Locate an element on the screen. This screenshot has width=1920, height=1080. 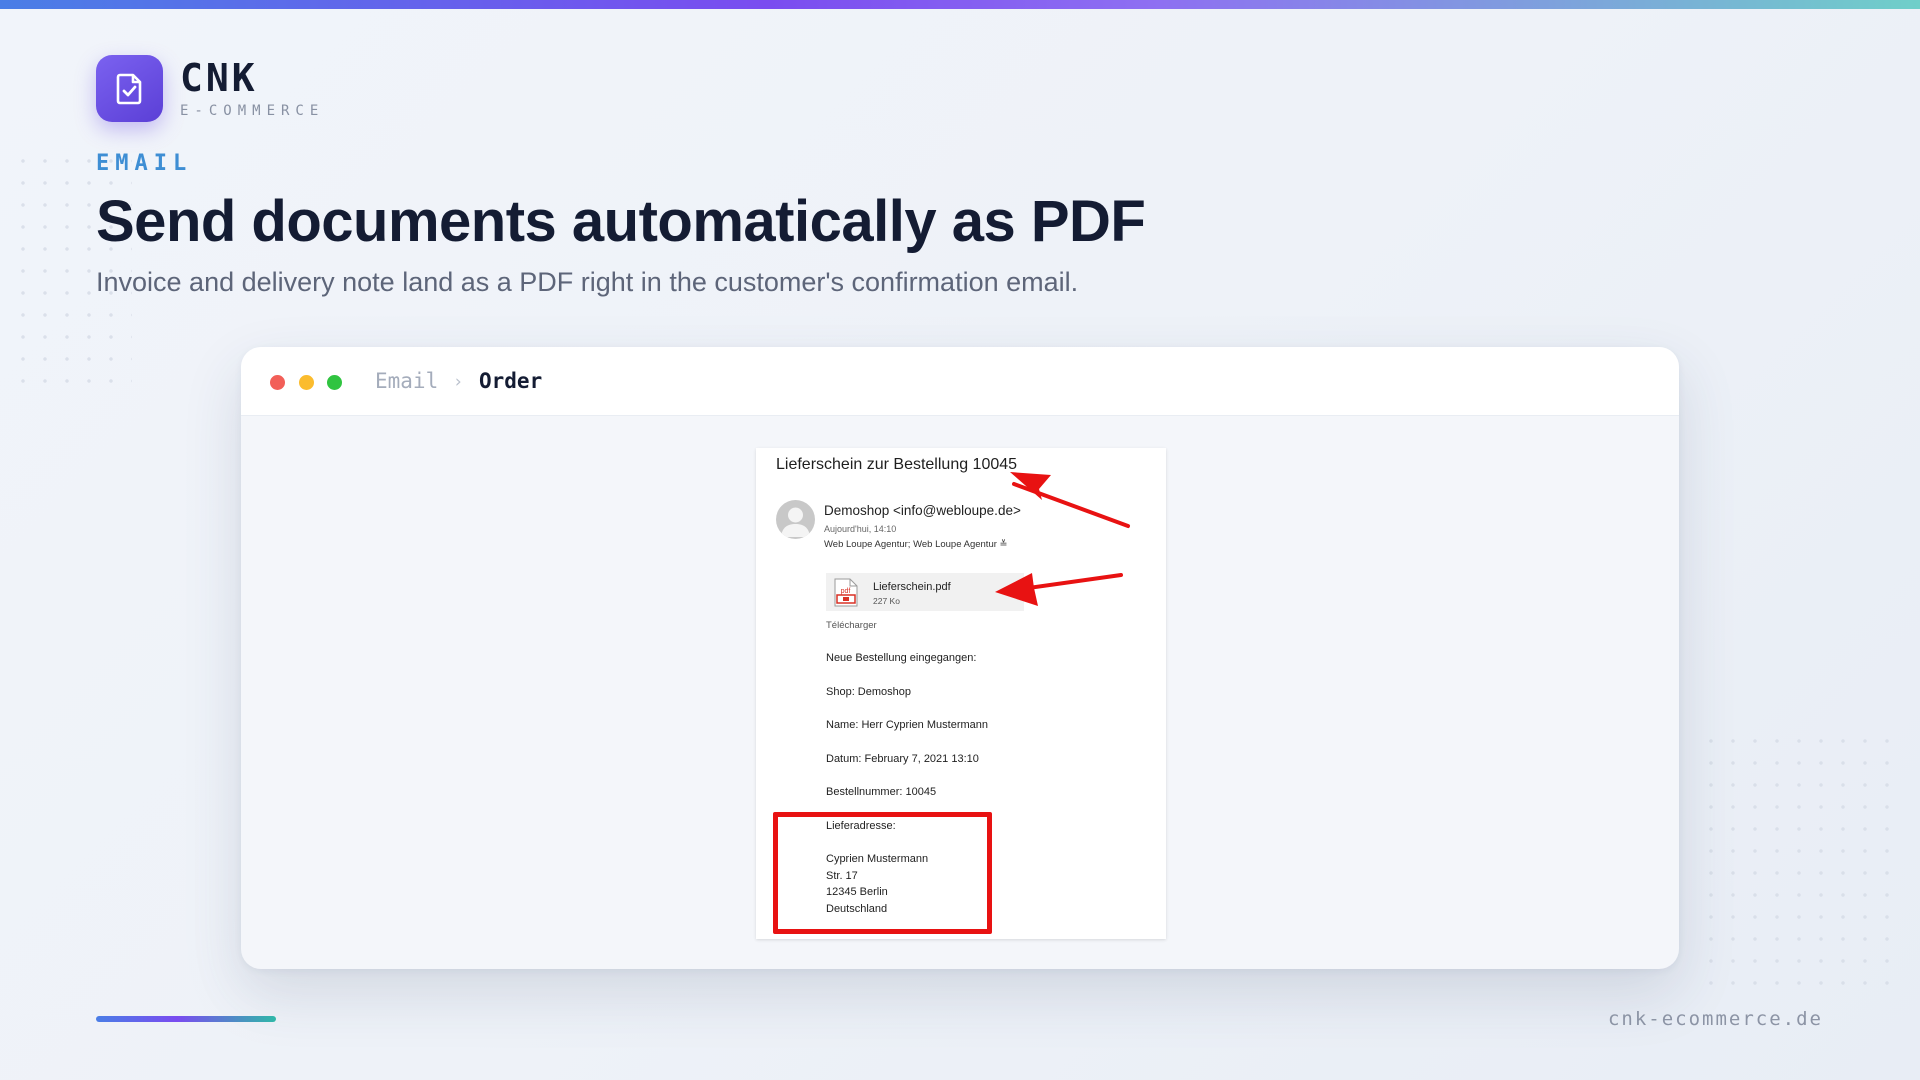
brand-tagline: E-COMMERCE is located at coordinates (252, 111).